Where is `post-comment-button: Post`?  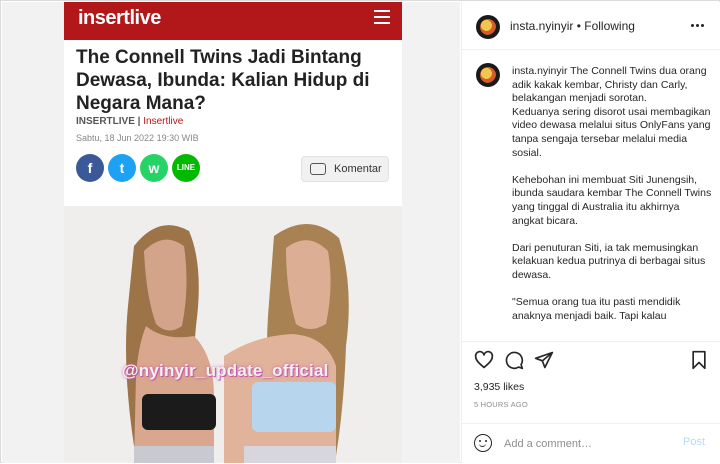 post-comment-button: Post is located at coordinates (694, 442).